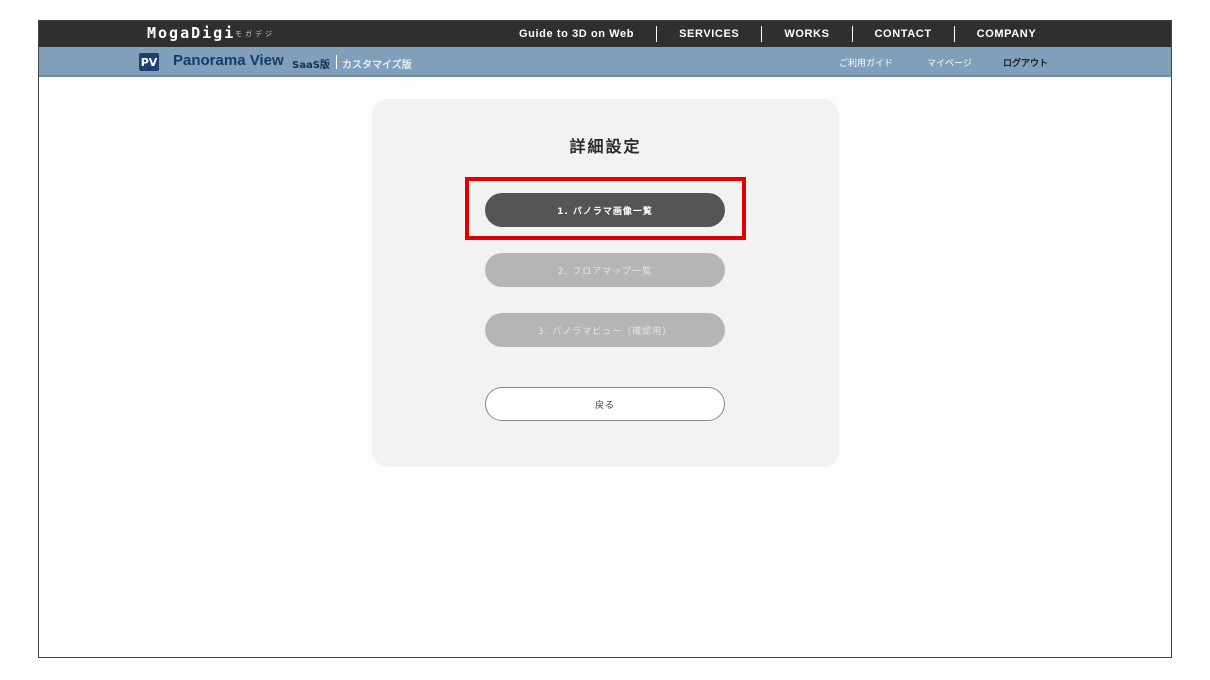 The image size is (1210, 680). Describe the element at coordinates (605, 270) in the screenshot. I see `floor-map-list-button: 2. フロアマップ一覧` at that location.